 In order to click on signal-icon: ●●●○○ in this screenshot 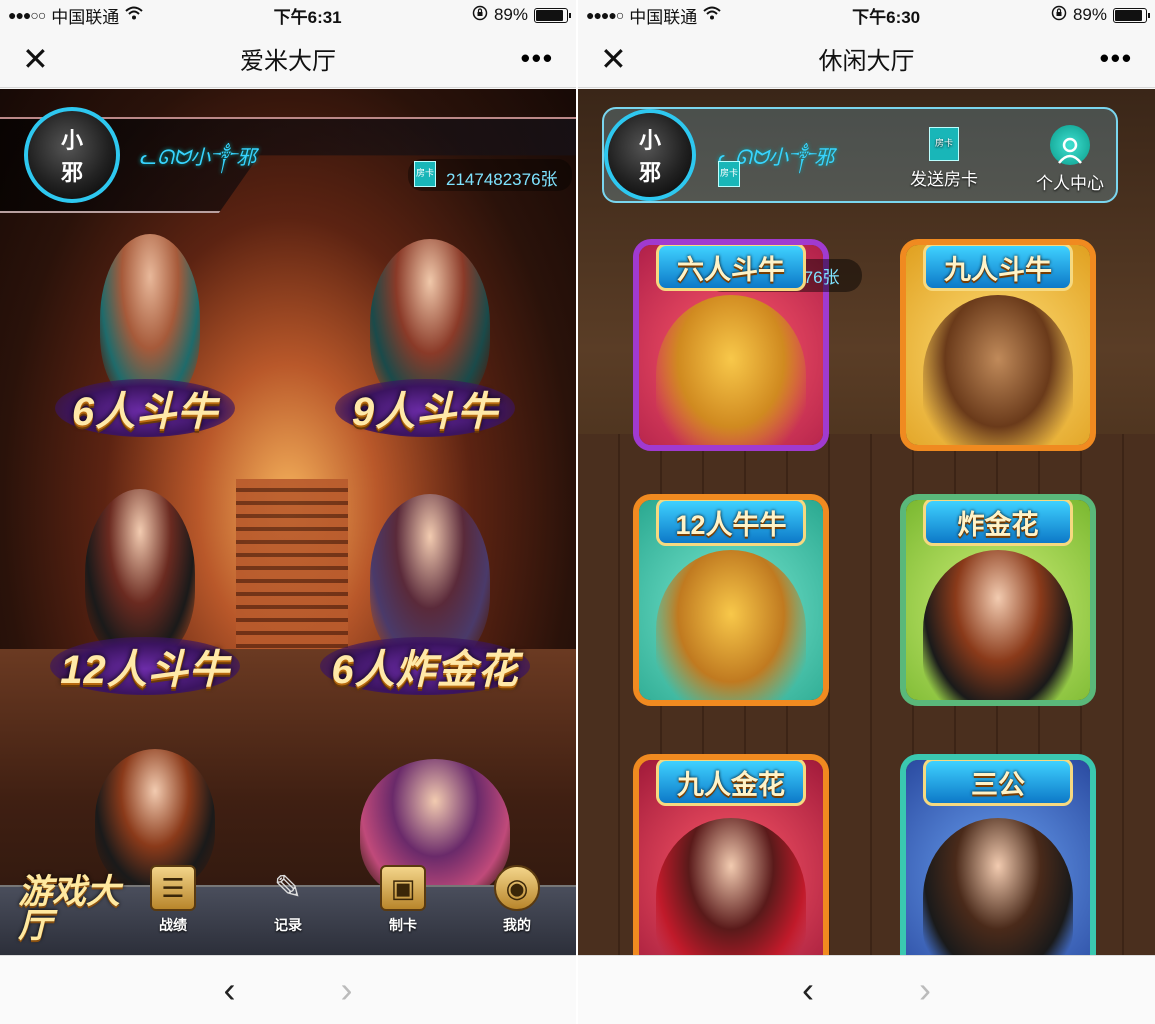, I will do `click(27, 15)`.